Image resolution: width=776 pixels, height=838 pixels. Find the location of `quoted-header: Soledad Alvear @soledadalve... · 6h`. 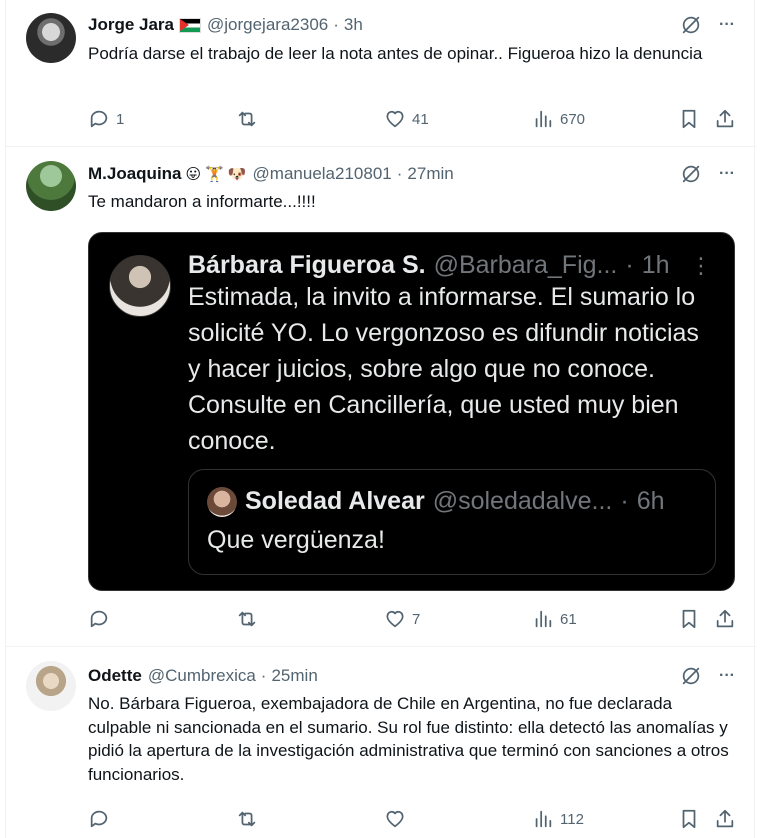

quoted-header: Soledad Alvear @soledadalve... · 6h is located at coordinates (455, 501).